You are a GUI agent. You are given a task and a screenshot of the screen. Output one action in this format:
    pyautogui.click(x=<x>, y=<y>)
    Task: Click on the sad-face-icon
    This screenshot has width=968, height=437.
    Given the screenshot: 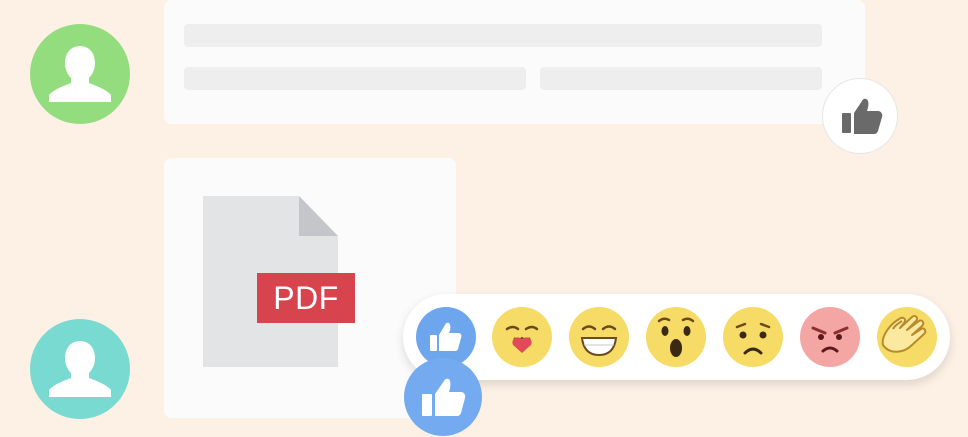 What is the action you would take?
    pyautogui.click(x=753, y=338)
    